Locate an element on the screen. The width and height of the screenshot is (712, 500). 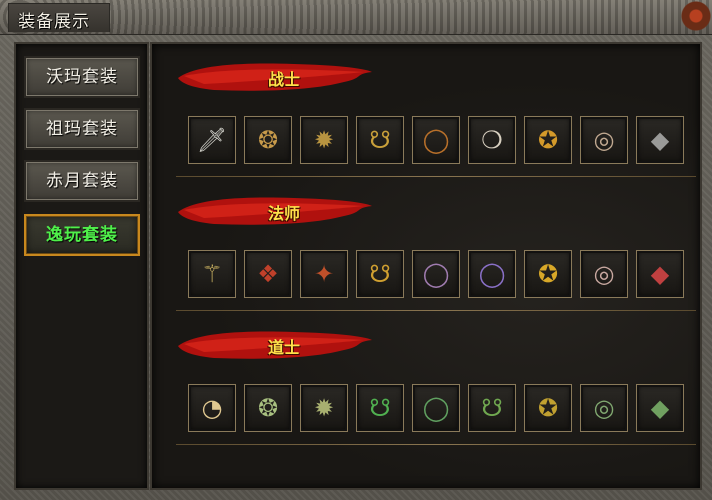
tab-chiyue-set: 赤月套装 is located at coordinates (82, 181).